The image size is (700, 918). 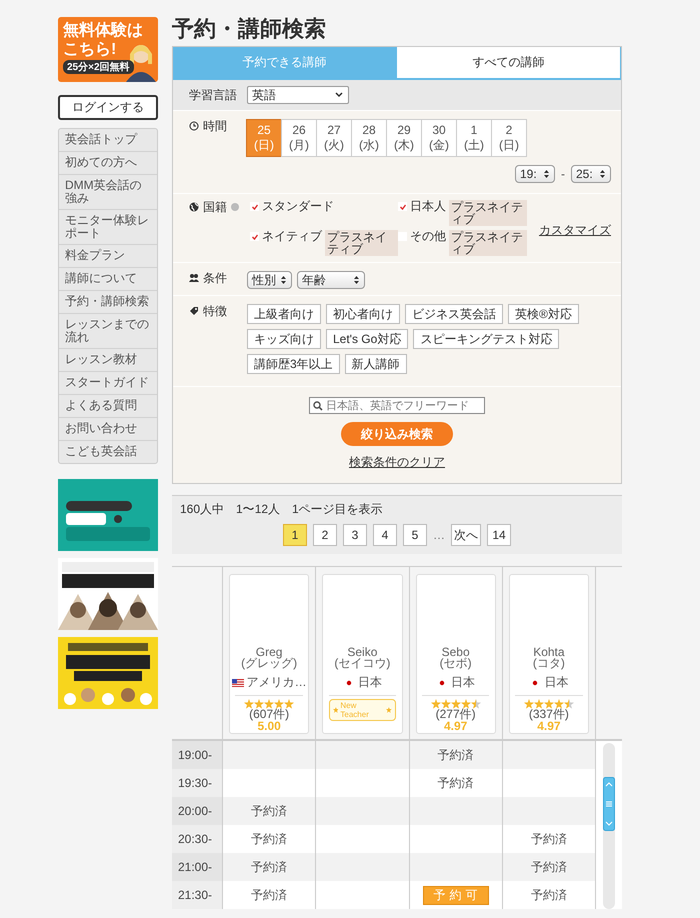 I want to click on search-icon, so click(x=318, y=405).